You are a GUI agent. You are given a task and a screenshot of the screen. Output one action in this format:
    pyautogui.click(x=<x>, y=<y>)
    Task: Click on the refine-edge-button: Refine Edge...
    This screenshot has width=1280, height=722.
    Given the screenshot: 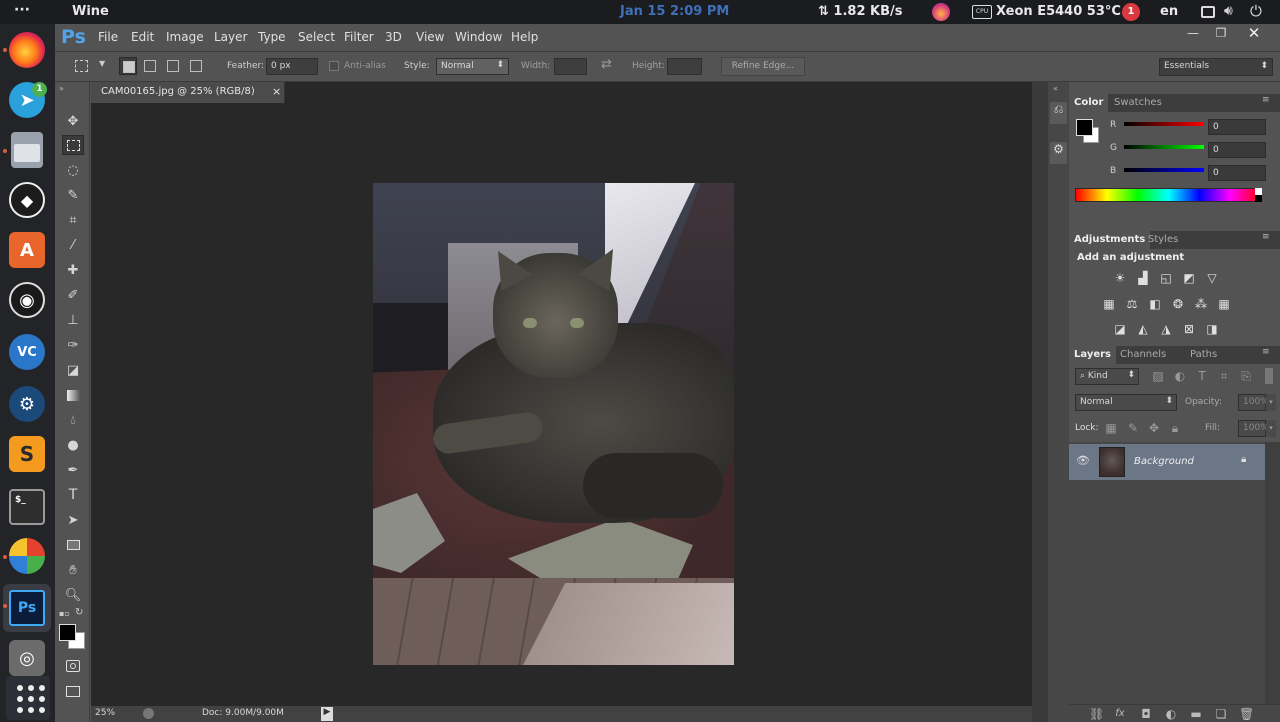 What is the action you would take?
    pyautogui.click(x=763, y=66)
    